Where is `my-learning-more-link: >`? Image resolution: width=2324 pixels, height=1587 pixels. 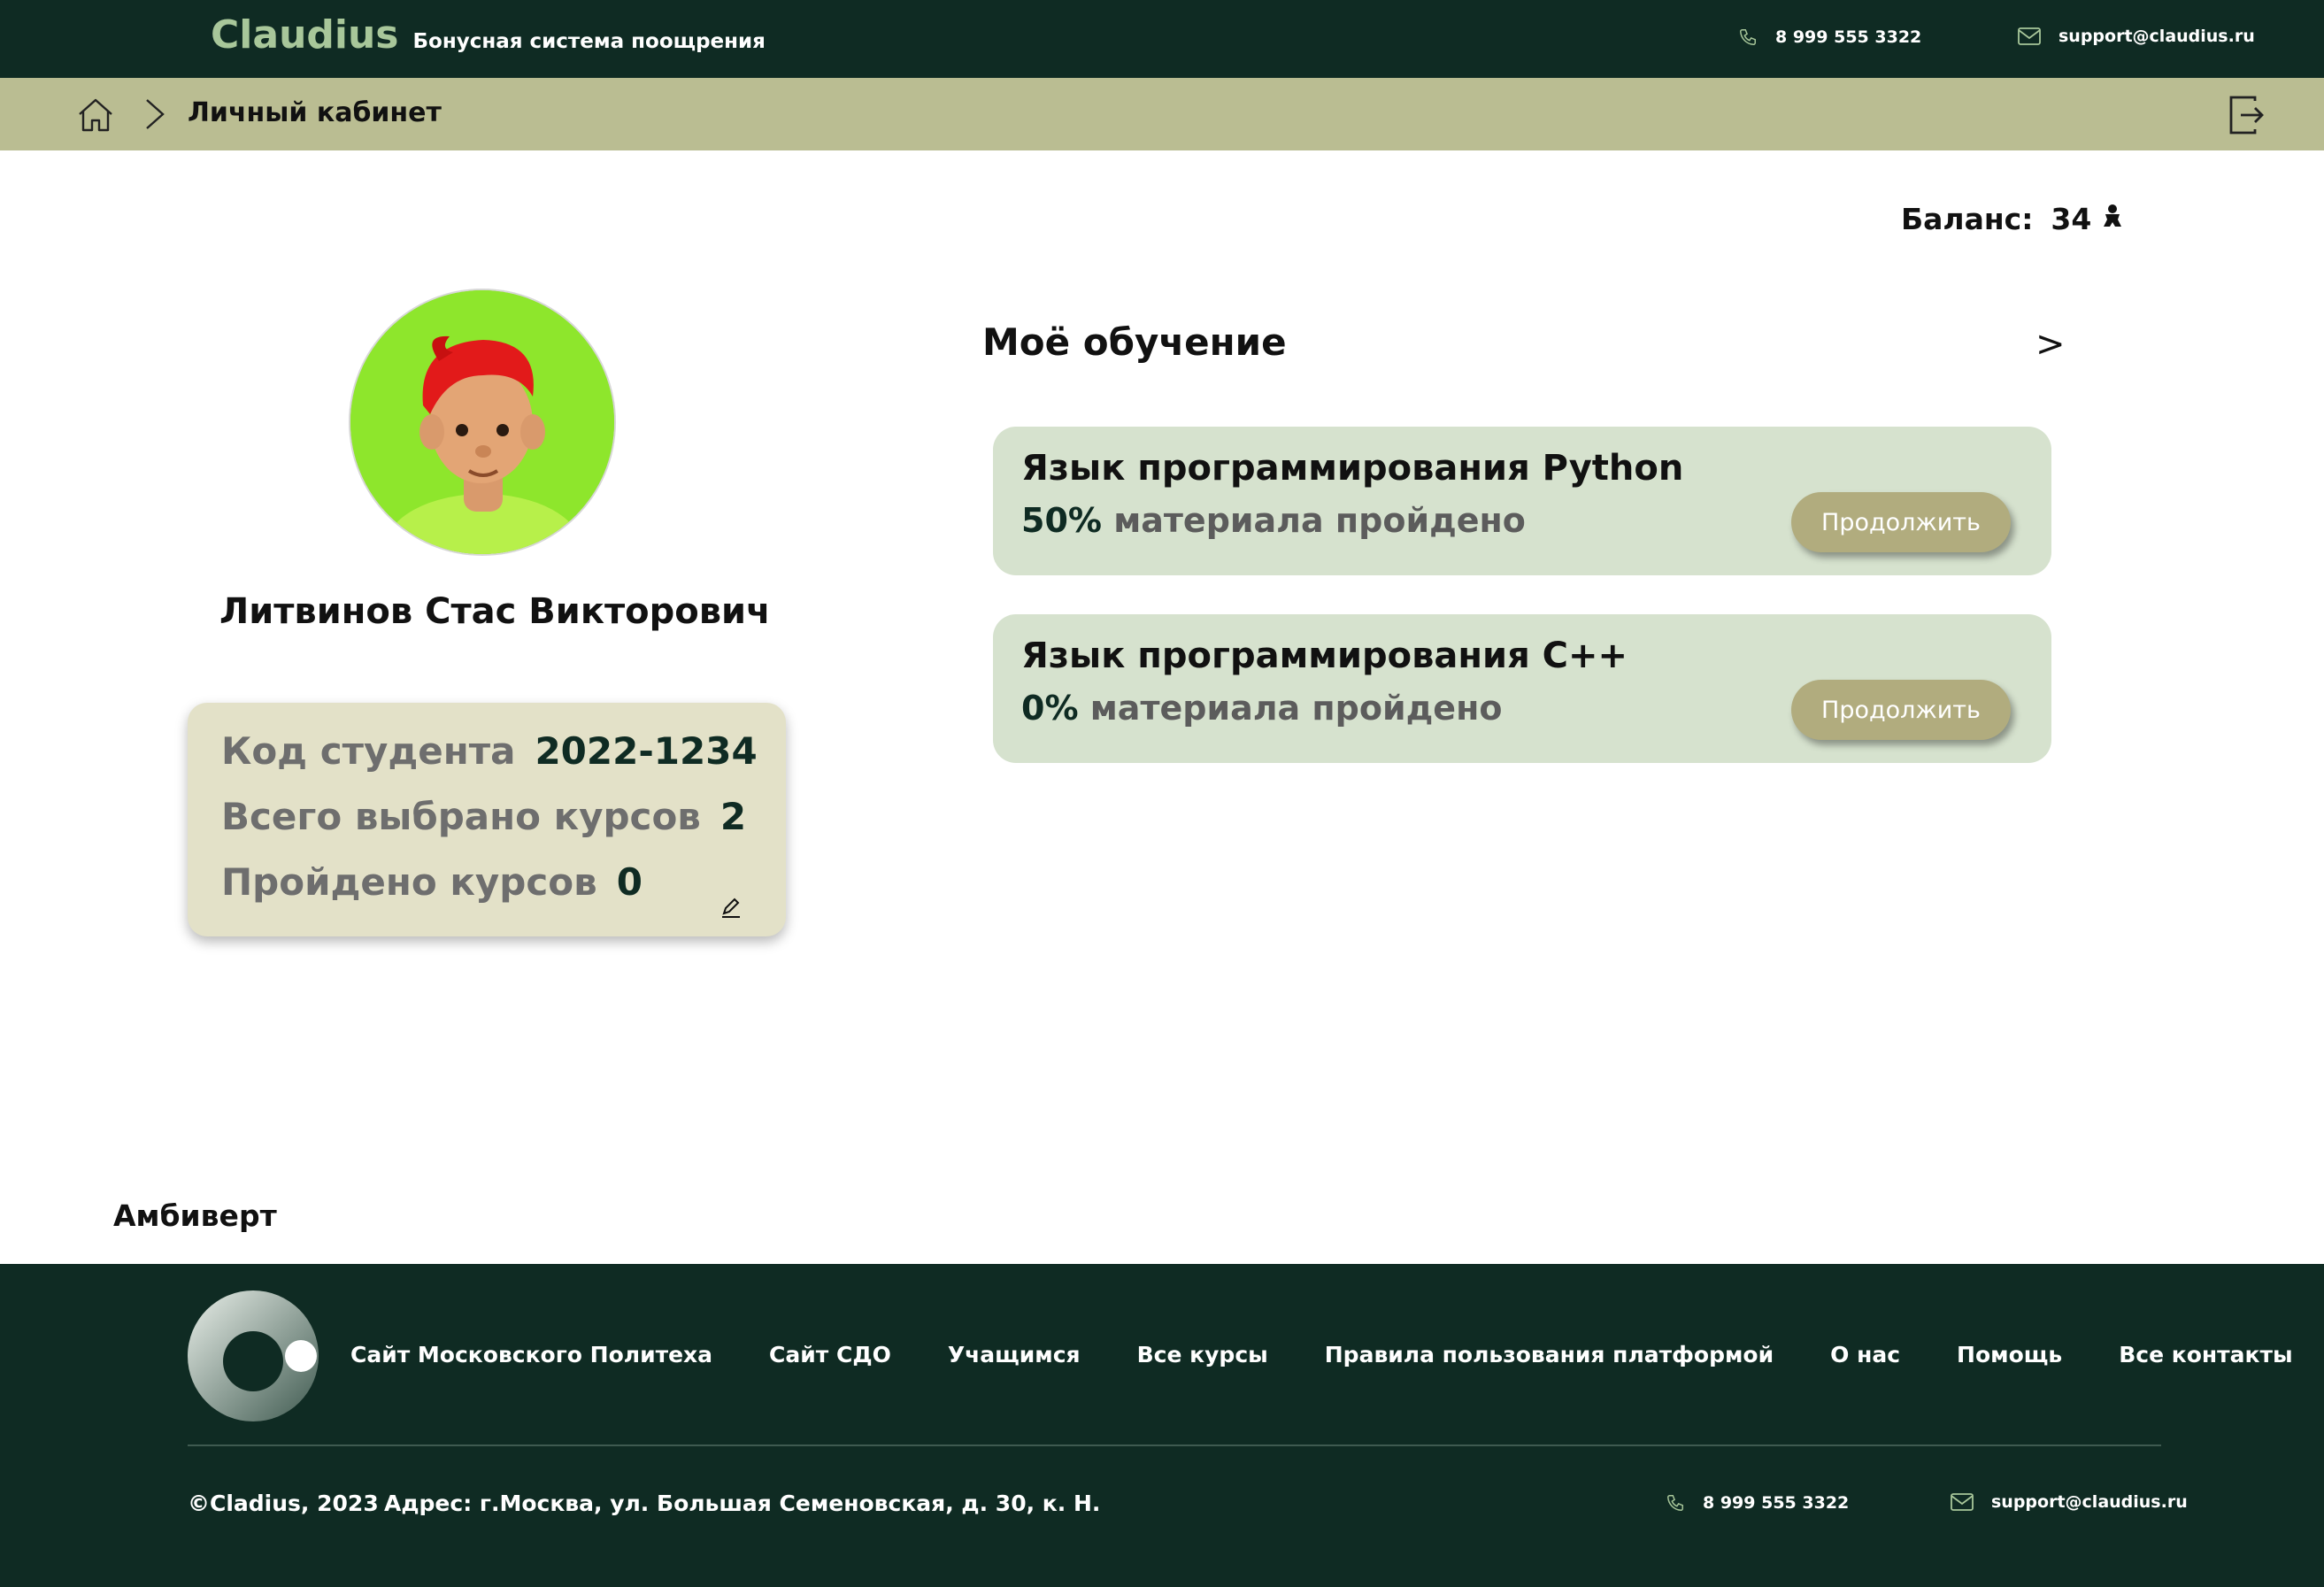
my-learning-more-link: > is located at coordinates (2050, 344).